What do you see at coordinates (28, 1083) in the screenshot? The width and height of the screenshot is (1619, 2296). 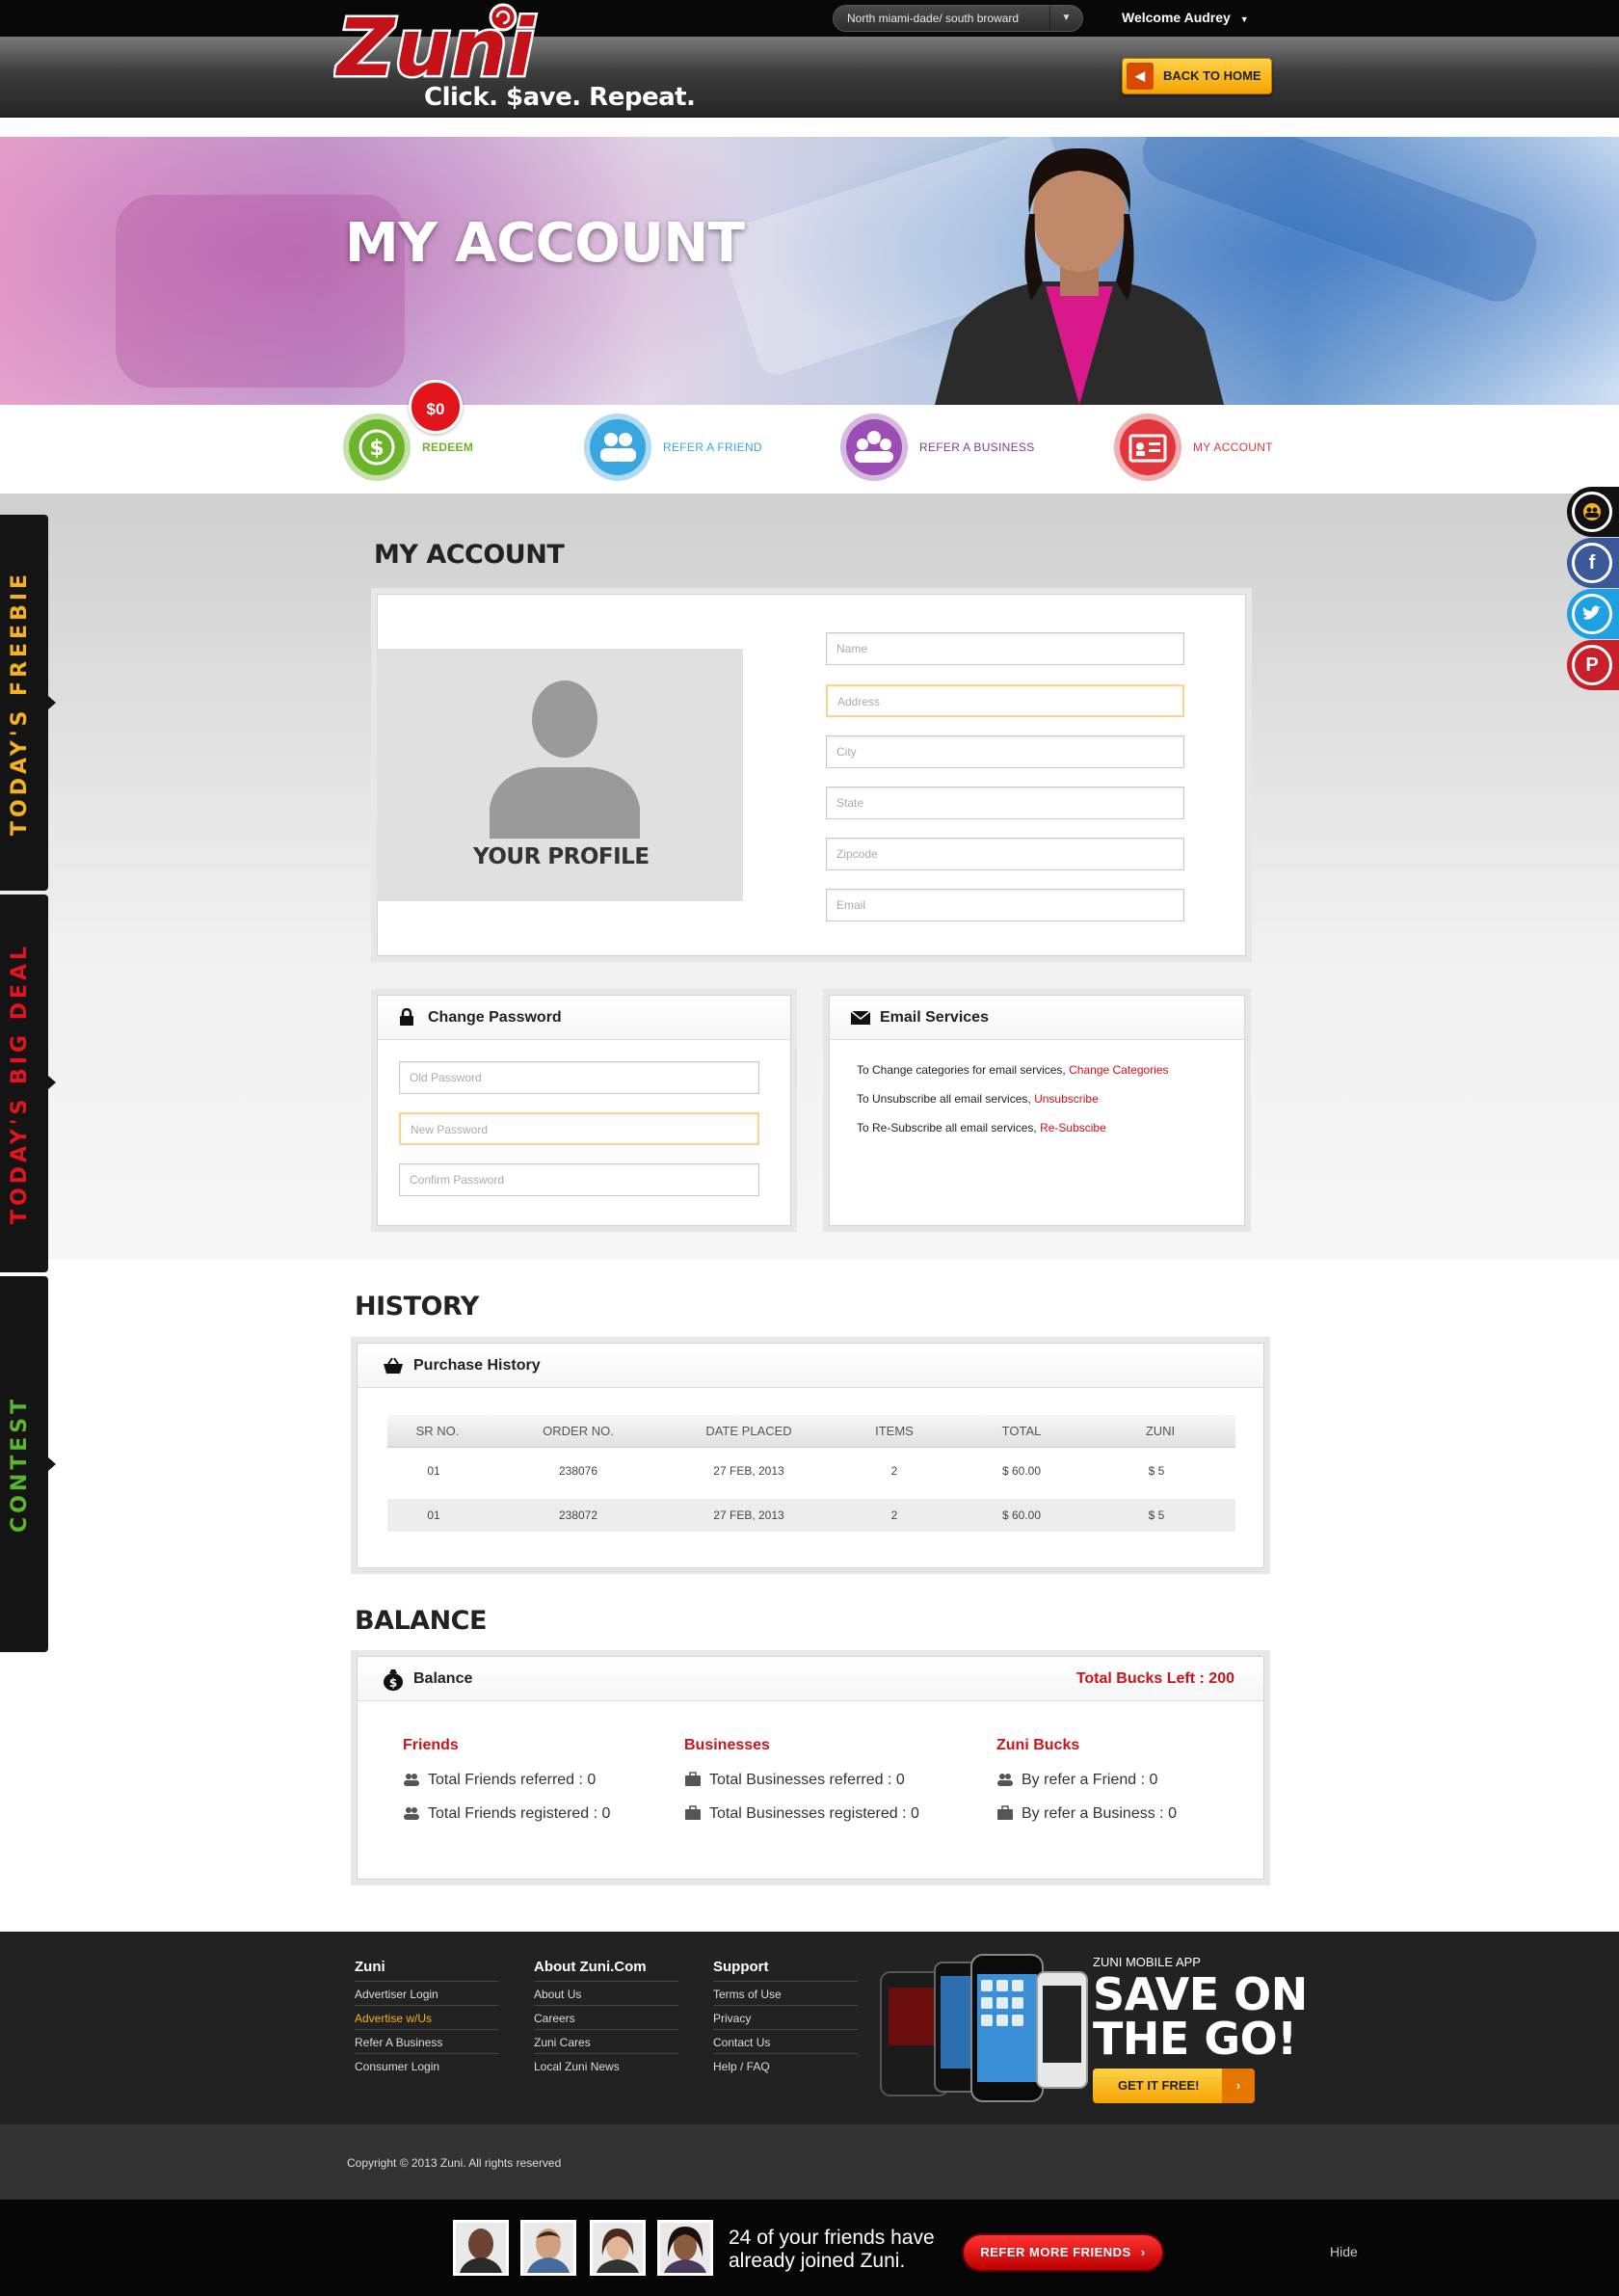 I see `todays-big-deal-tab: TODAY'S BIG DEAL` at bounding box center [28, 1083].